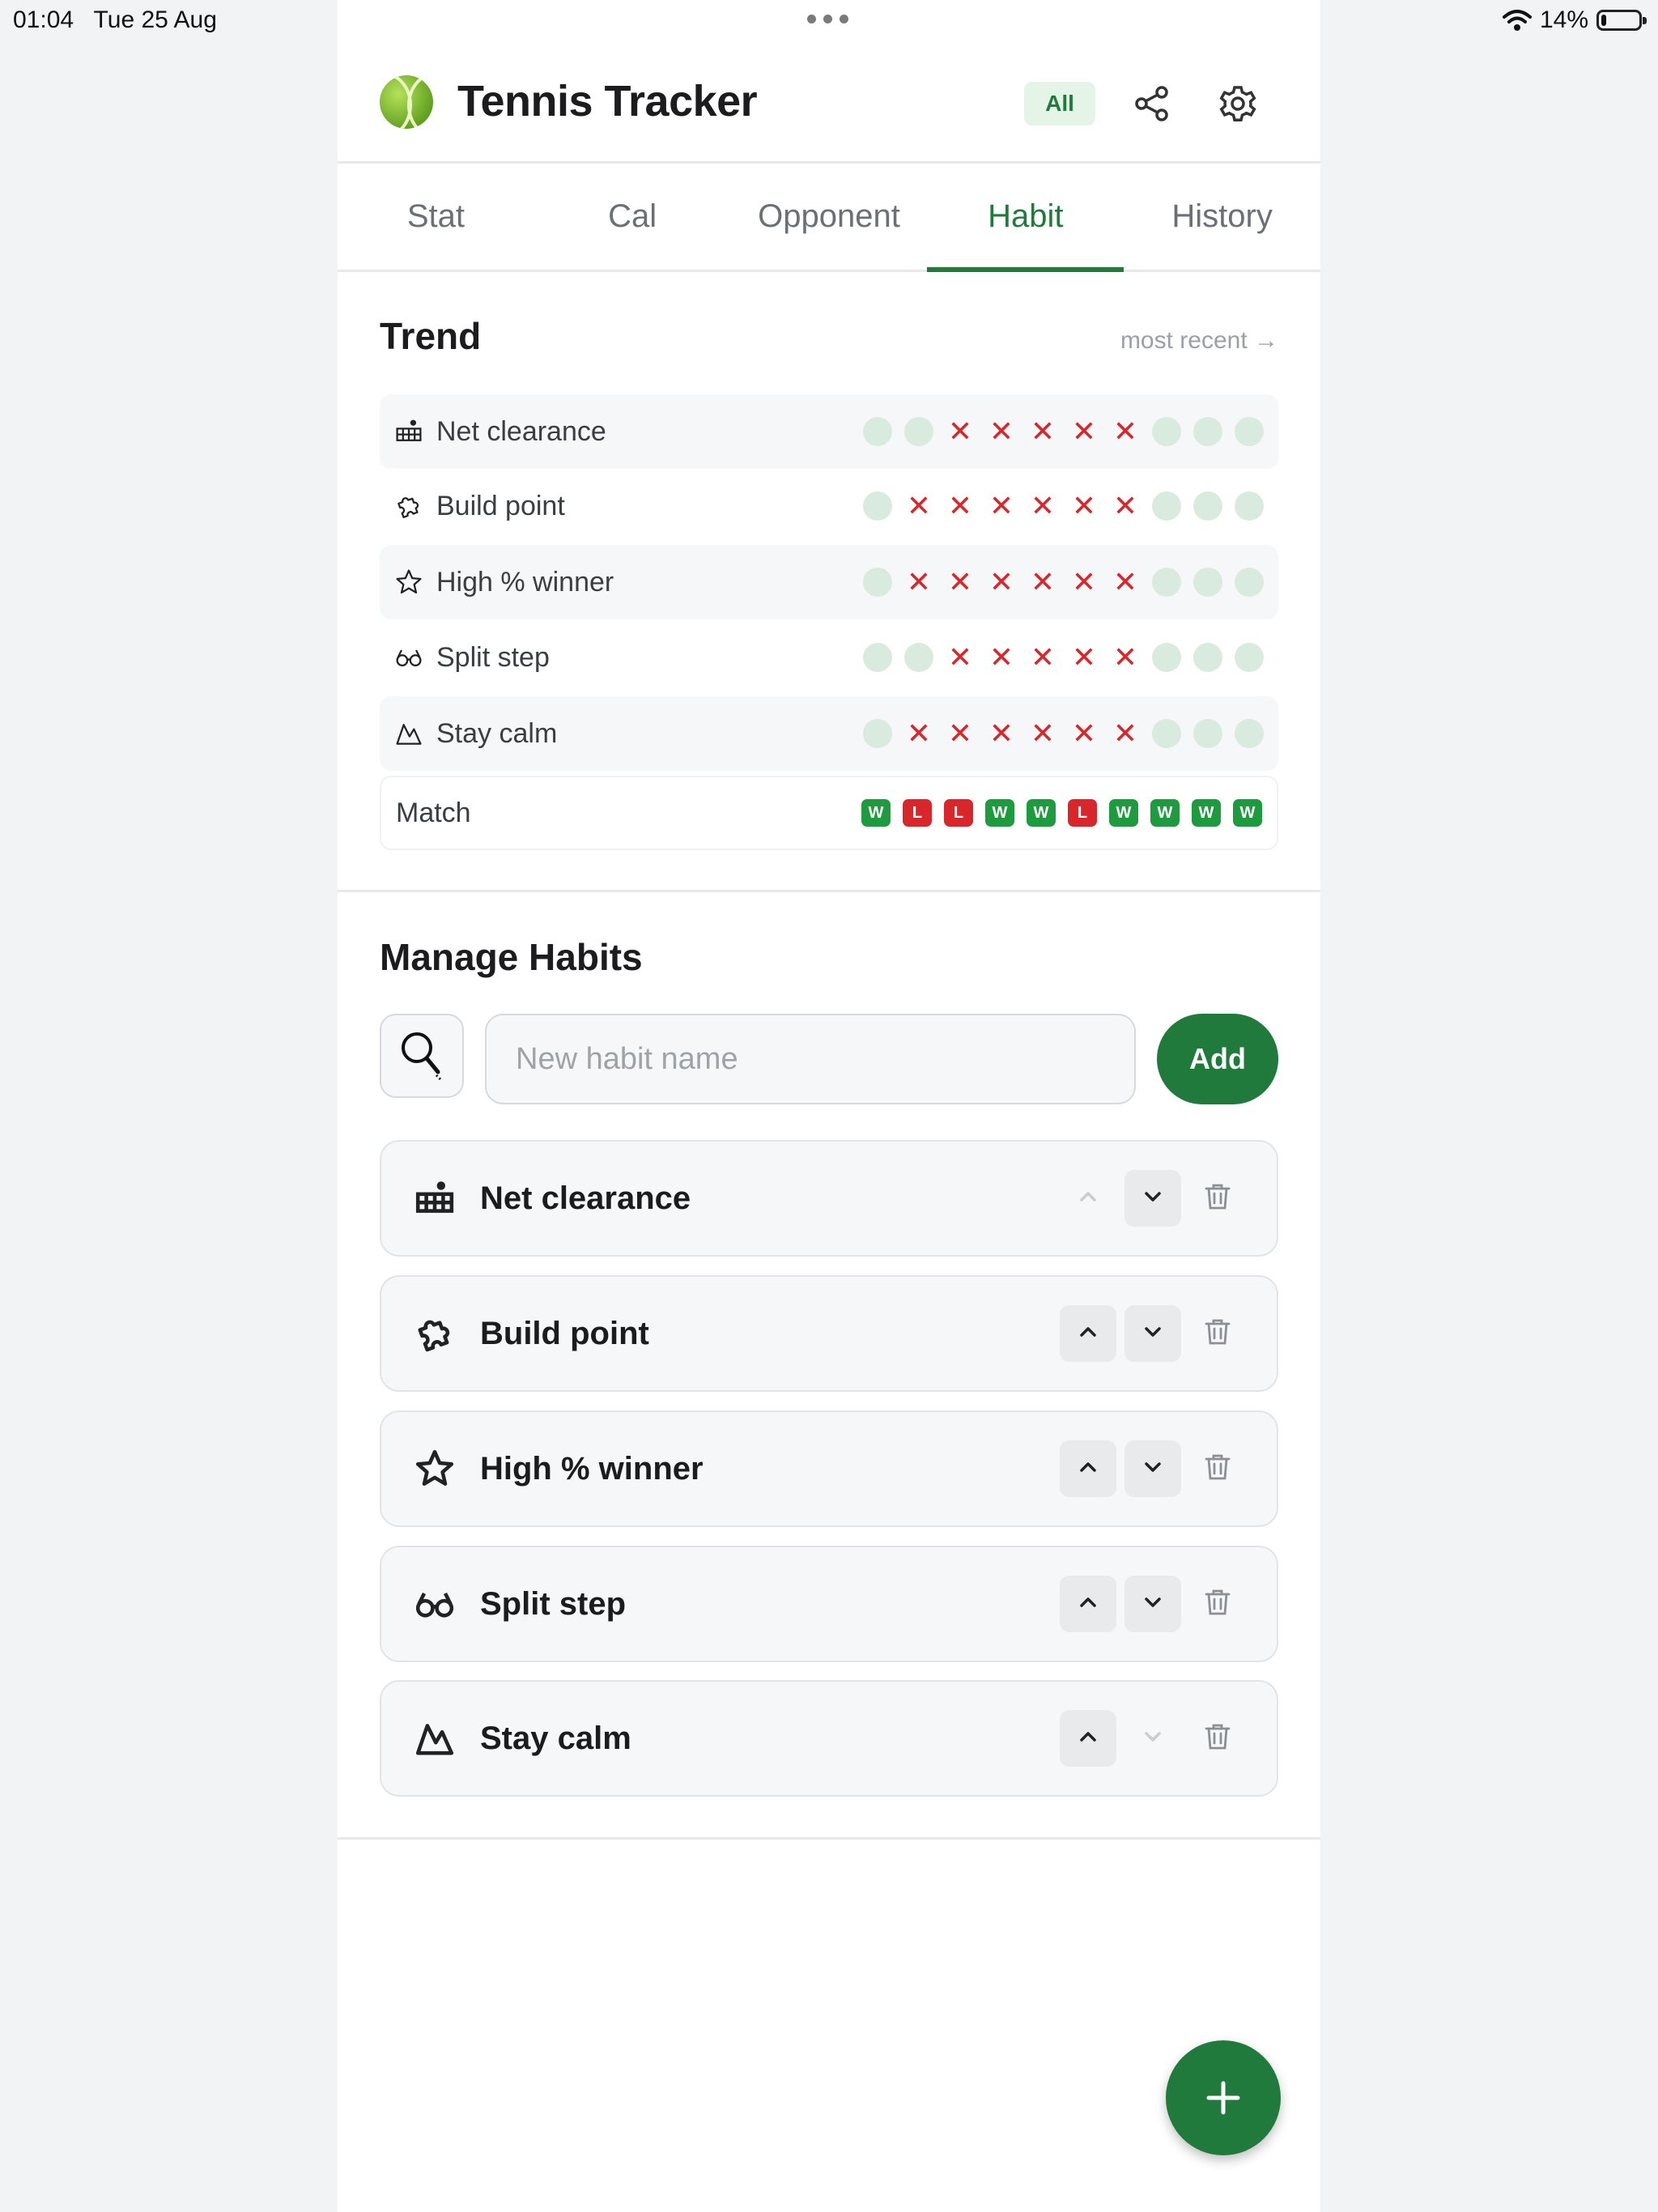 The width and height of the screenshot is (1658, 2212). Describe the element at coordinates (628, 734) in the screenshot. I see `trend-row-label-wrap: Stay calm` at that location.